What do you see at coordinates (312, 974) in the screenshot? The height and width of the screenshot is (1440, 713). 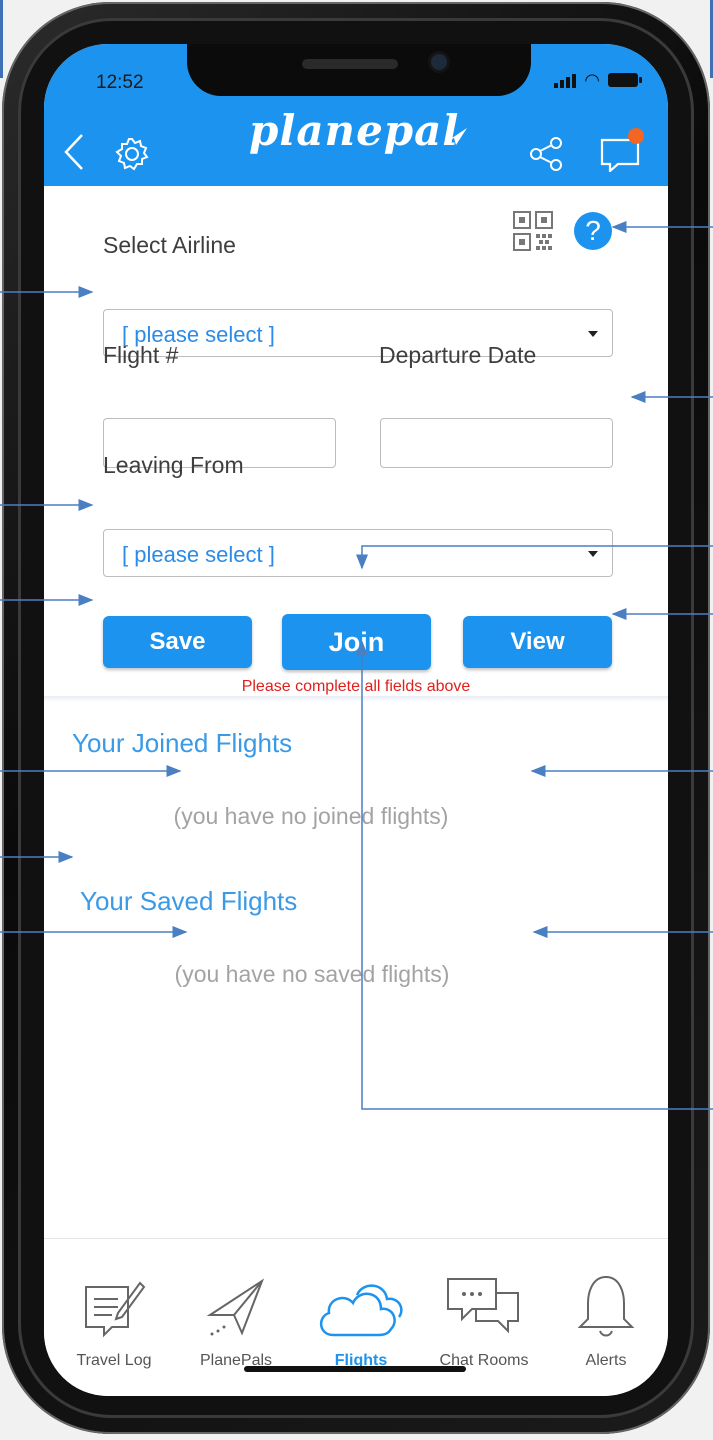 I see `saved-flights-empty: (you have no saved flights)` at bounding box center [312, 974].